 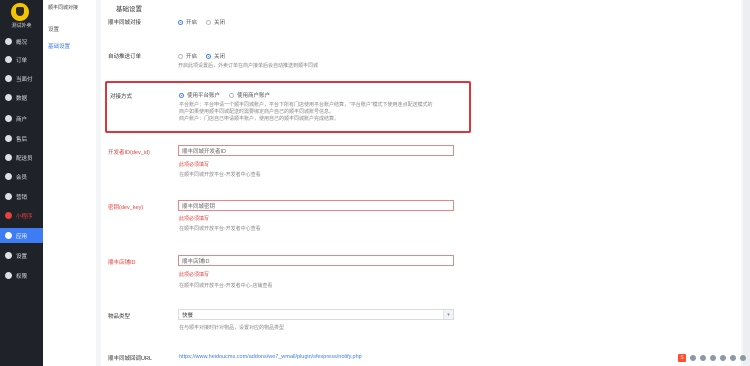 What do you see at coordinates (8, 78) in the screenshot?
I see `pay-icon` at bounding box center [8, 78].